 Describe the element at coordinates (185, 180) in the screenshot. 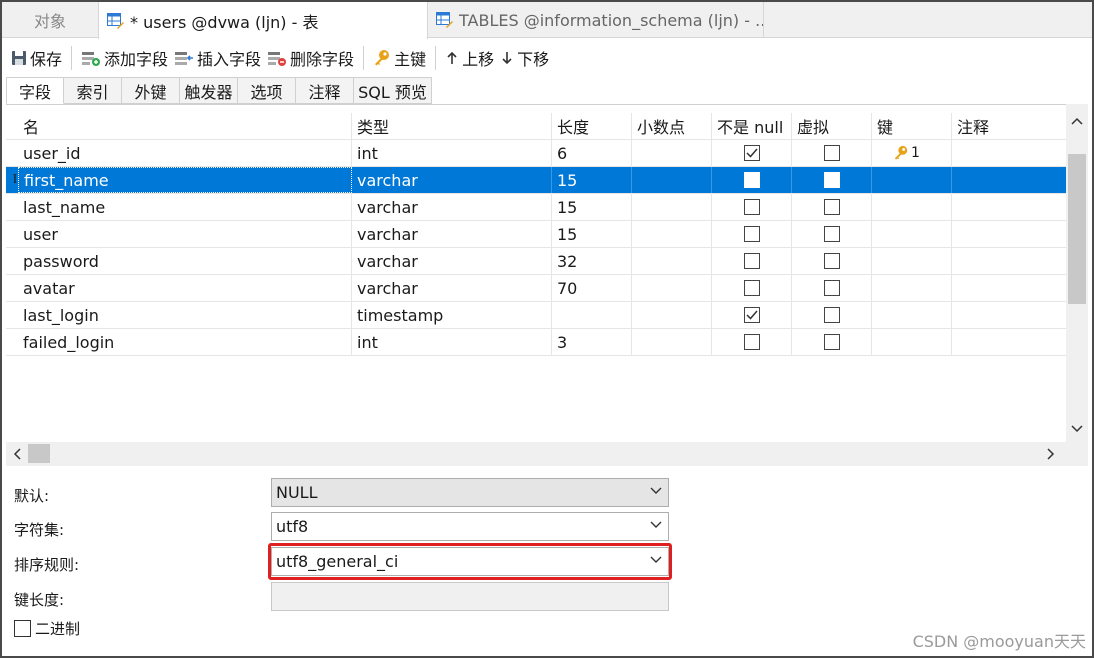

I see `field-name-cell: first_name` at that location.